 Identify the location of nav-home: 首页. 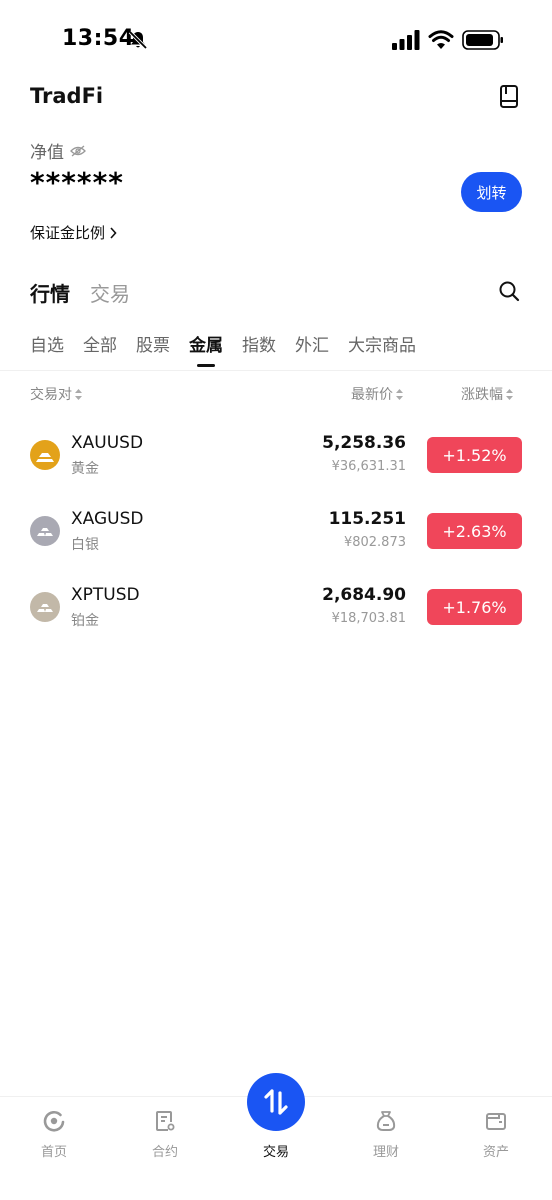
(54, 1134).